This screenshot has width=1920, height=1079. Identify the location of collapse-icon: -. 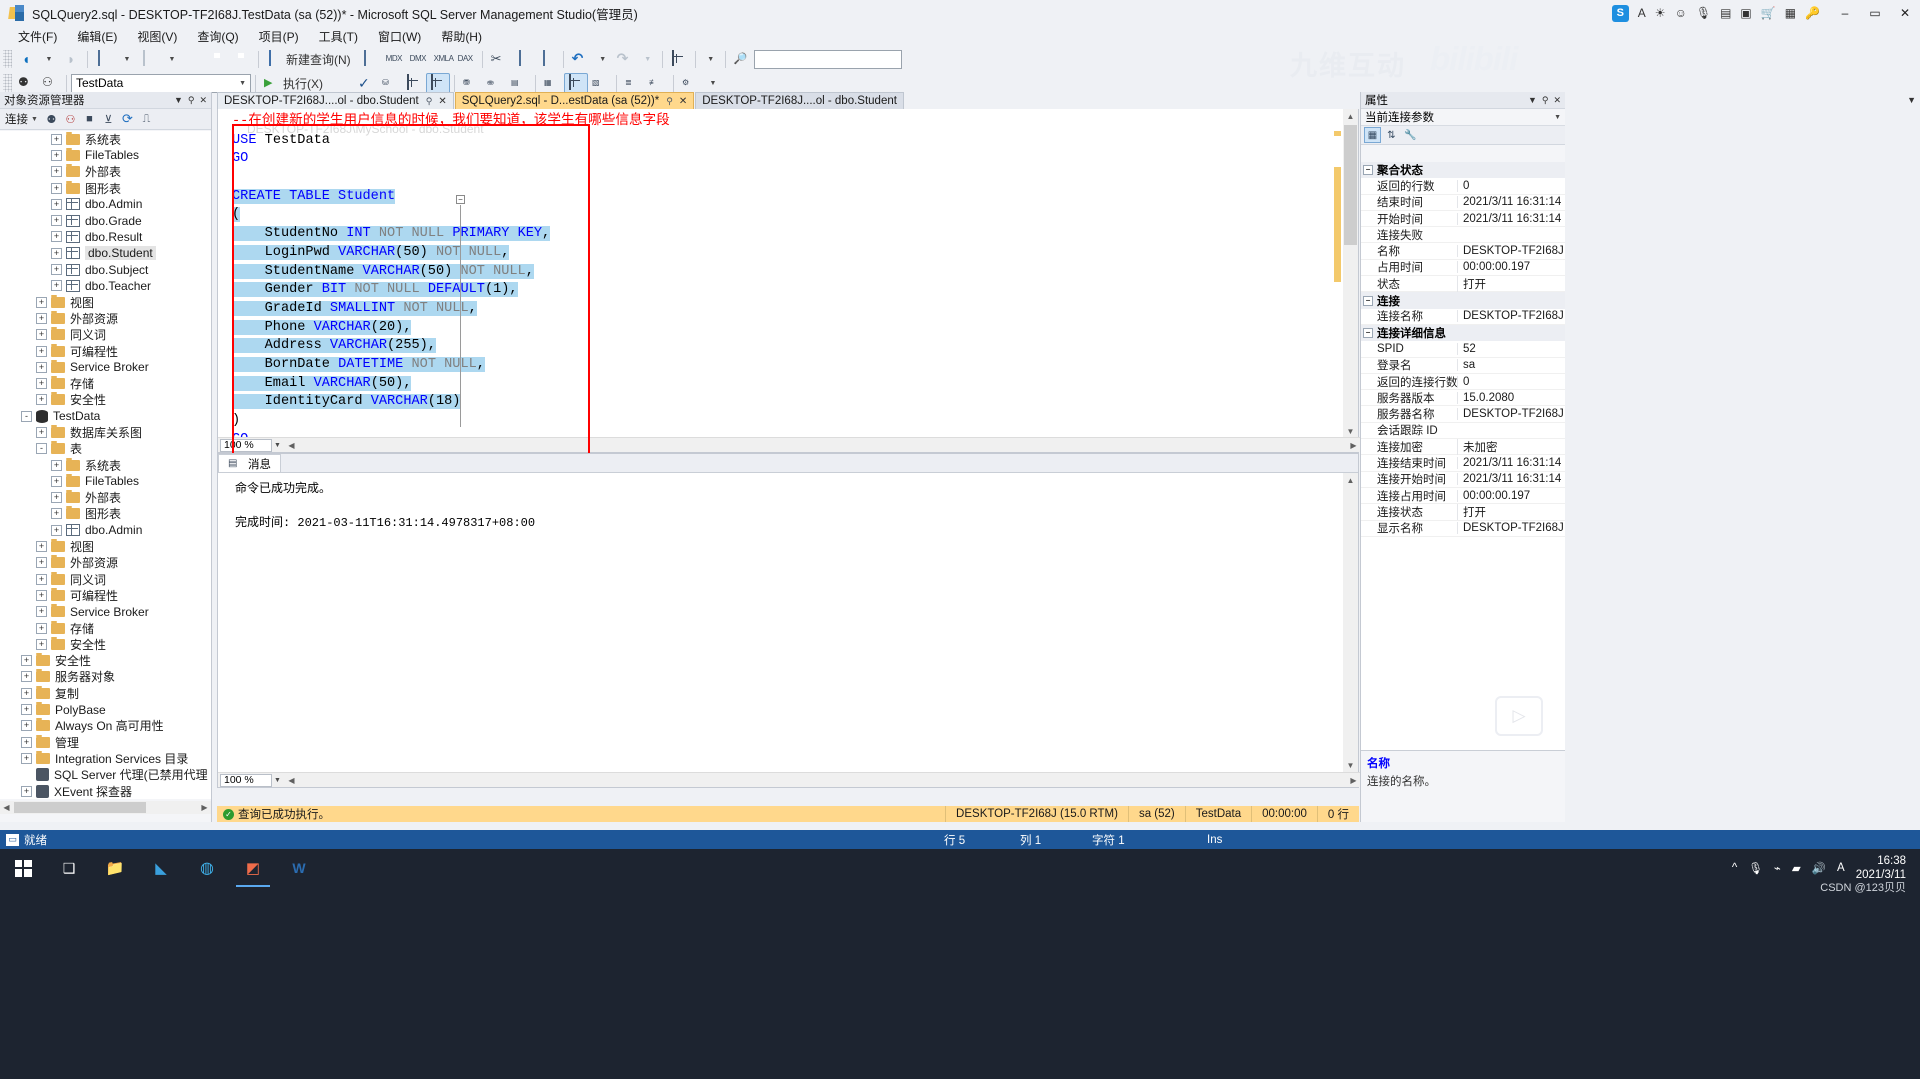
(26, 416).